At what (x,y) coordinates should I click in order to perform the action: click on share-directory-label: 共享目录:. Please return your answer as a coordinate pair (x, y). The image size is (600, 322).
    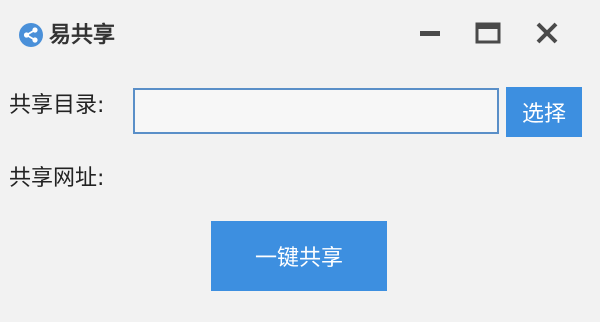
    Looking at the image, I should click on (57, 105).